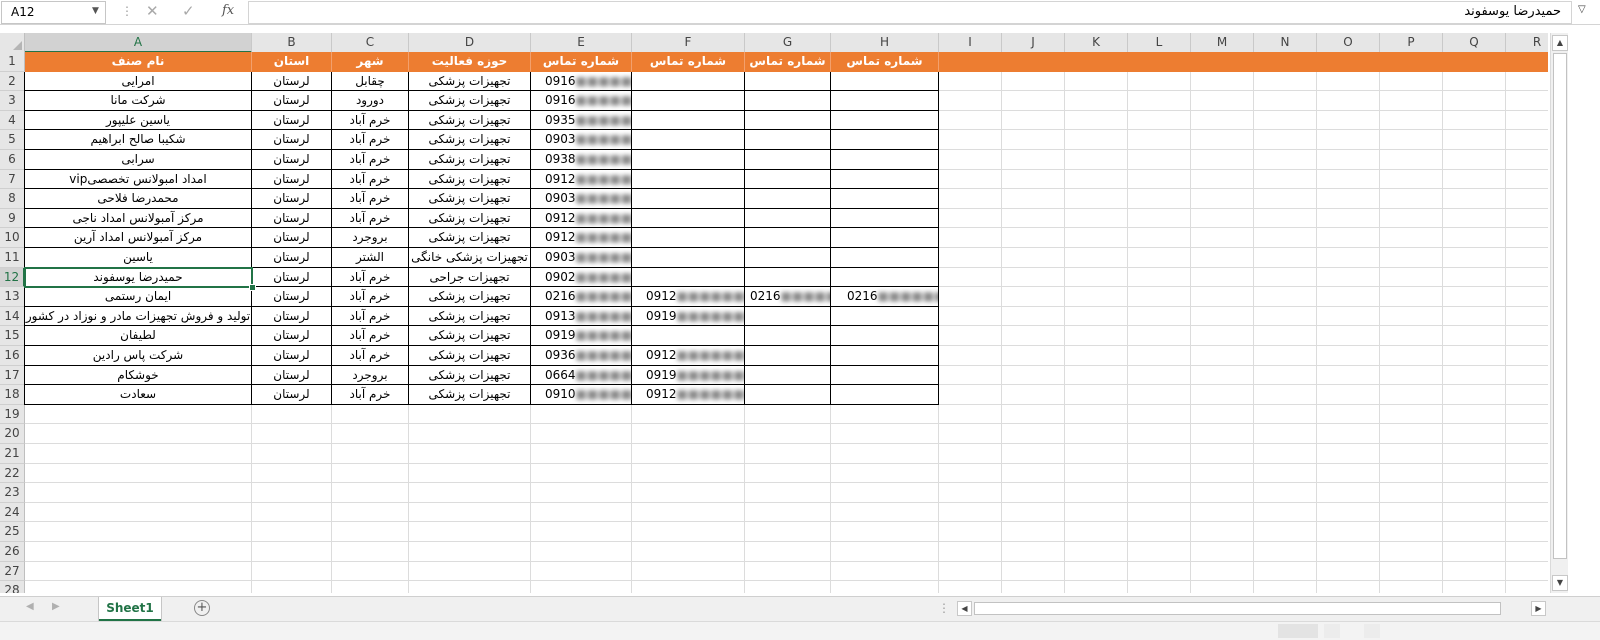 This screenshot has width=1600, height=640. I want to click on page-break-button, so click(1372, 631).